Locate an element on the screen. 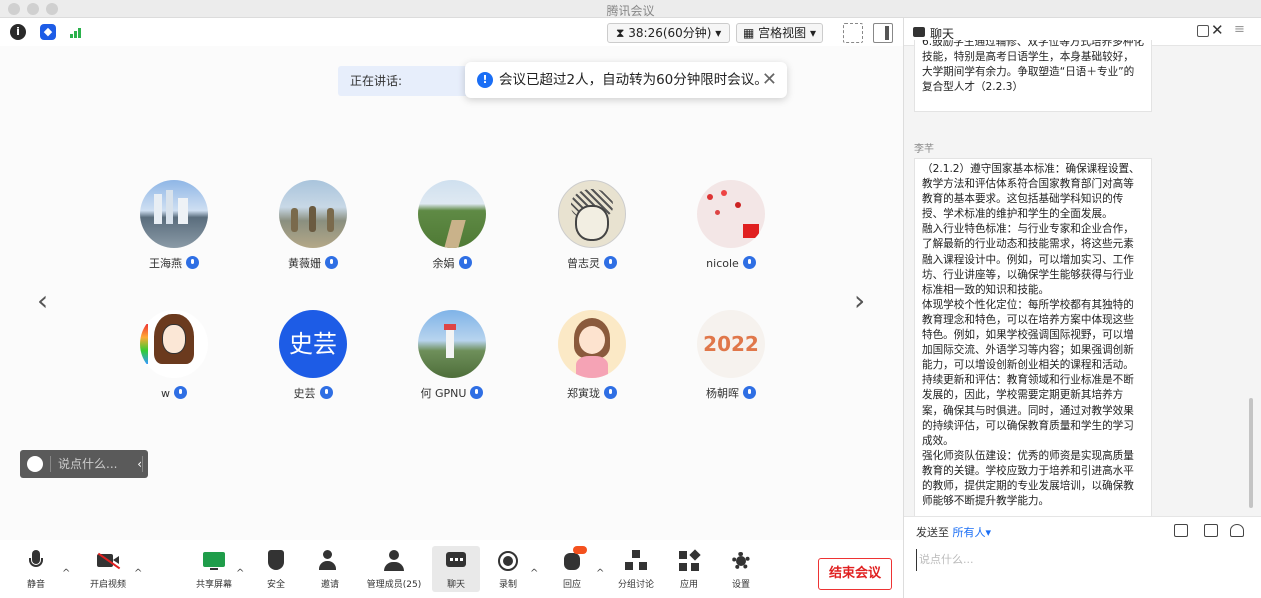 The image size is (1261, 598). video-off-icon is located at coordinates (109, 561).